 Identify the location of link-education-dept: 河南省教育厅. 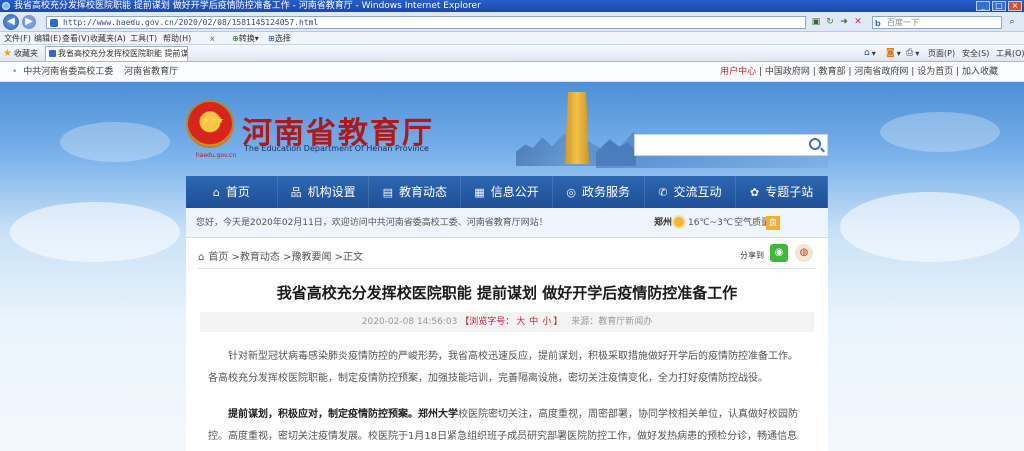
(151, 72).